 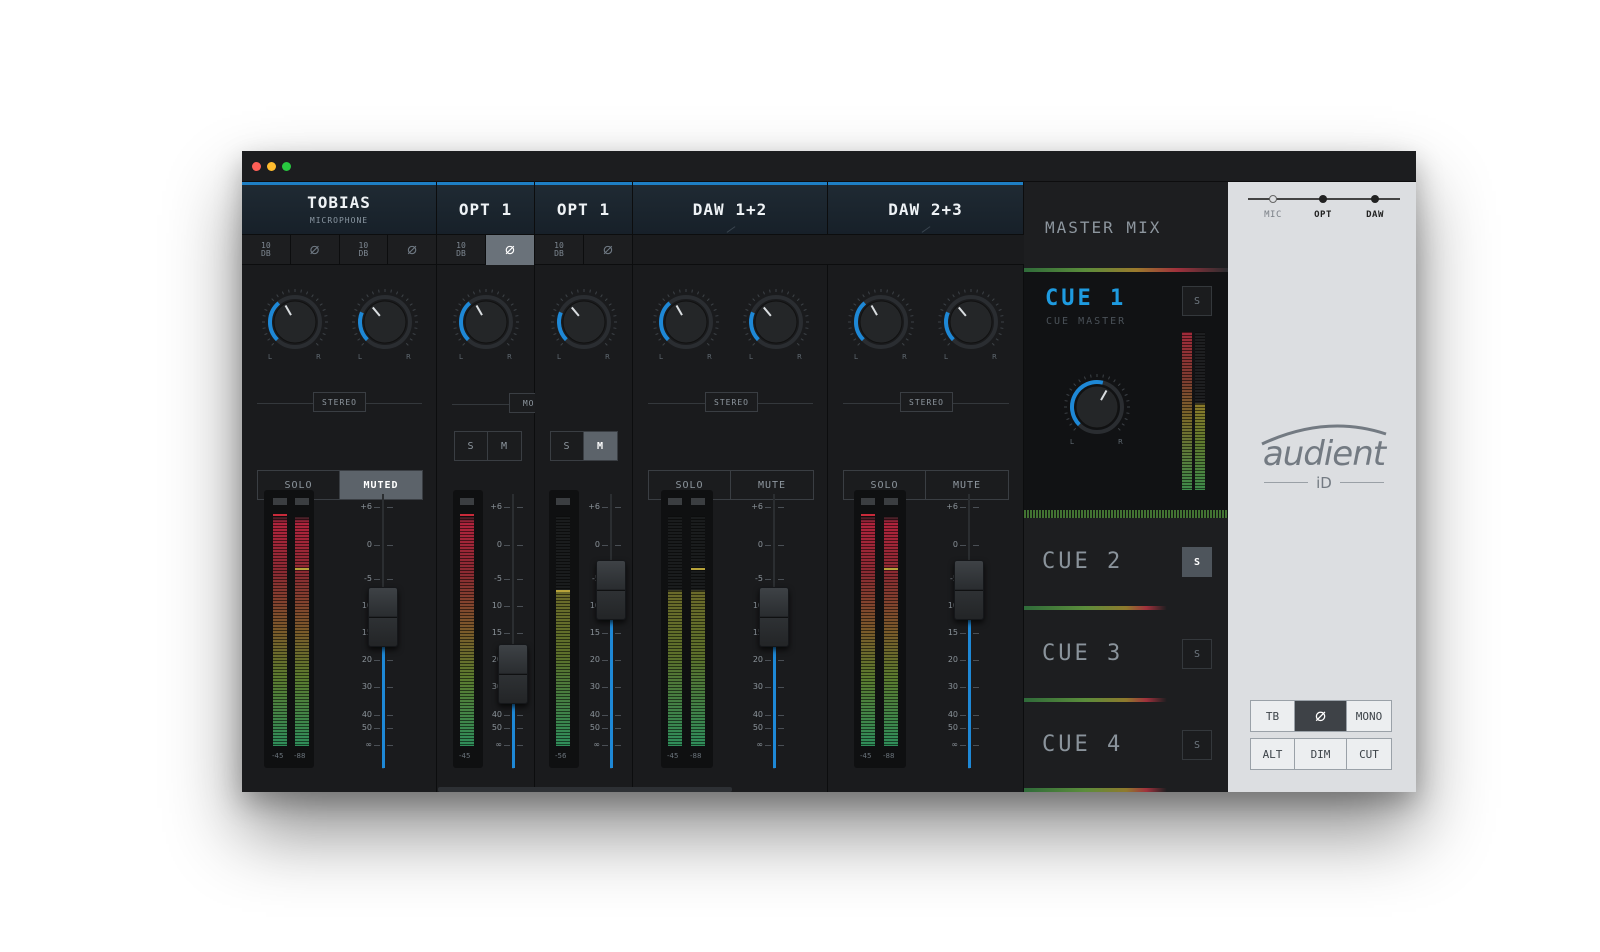 What do you see at coordinates (1375, 215) in the screenshot?
I see `source-daw-label: DAW` at bounding box center [1375, 215].